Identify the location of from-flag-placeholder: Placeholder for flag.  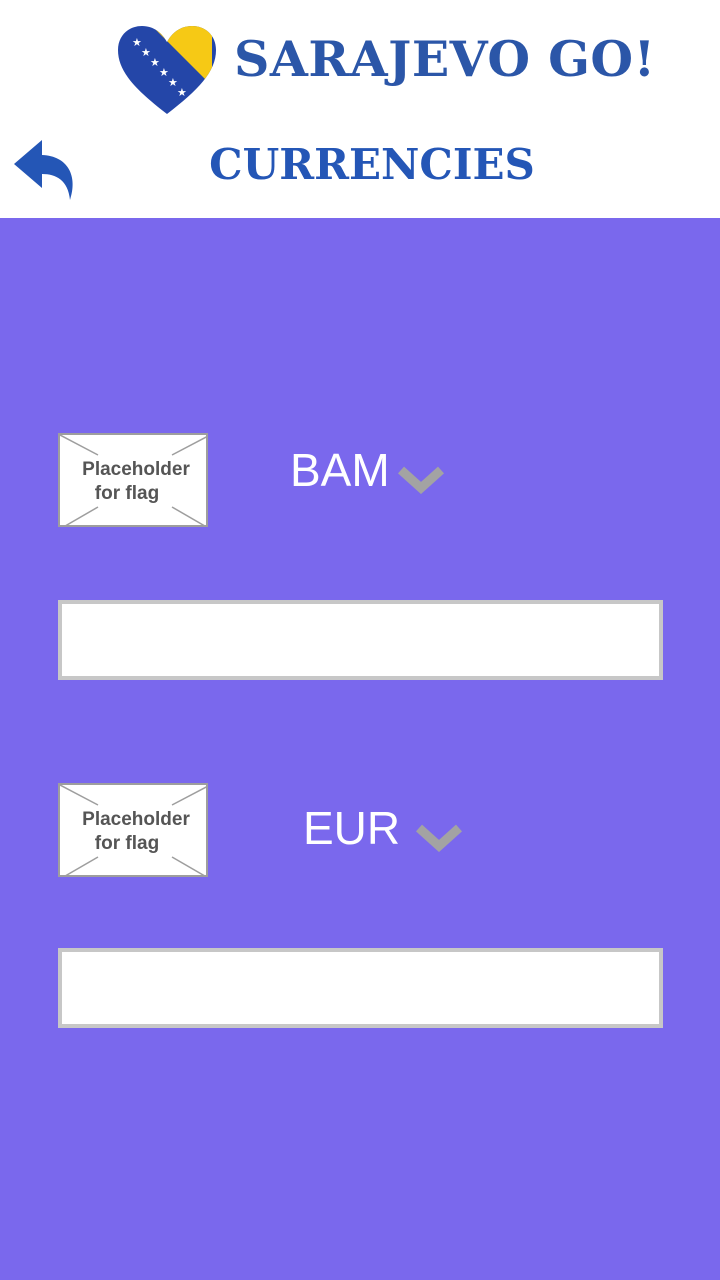
(133, 480).